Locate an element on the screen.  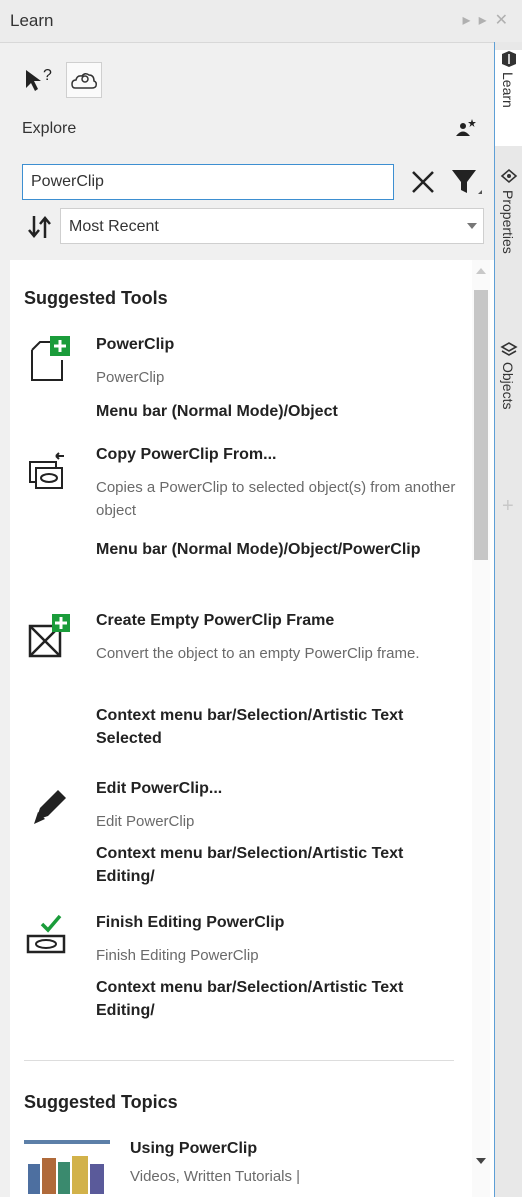
vertical-scrollbar is located at coordinates (481, 728).